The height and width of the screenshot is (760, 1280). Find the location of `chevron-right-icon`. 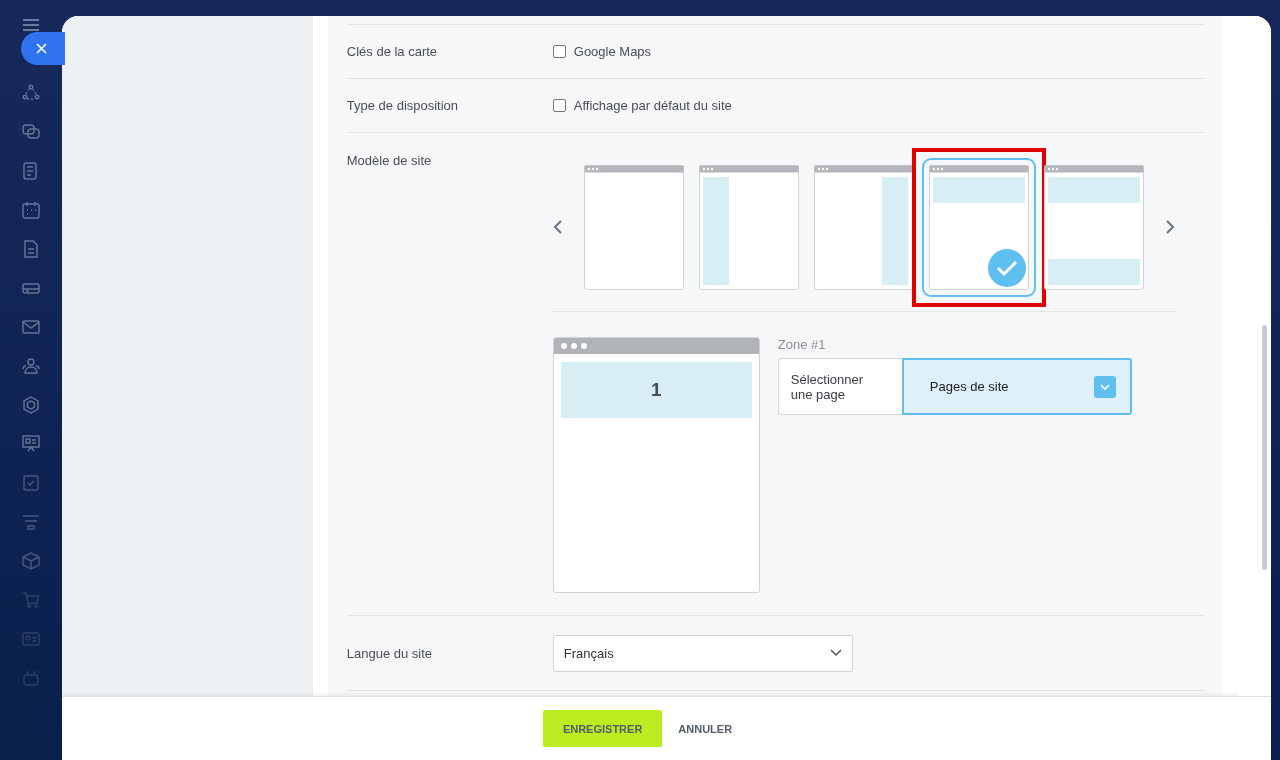

chevron-right-icon is located at coordinates (1169, 227).